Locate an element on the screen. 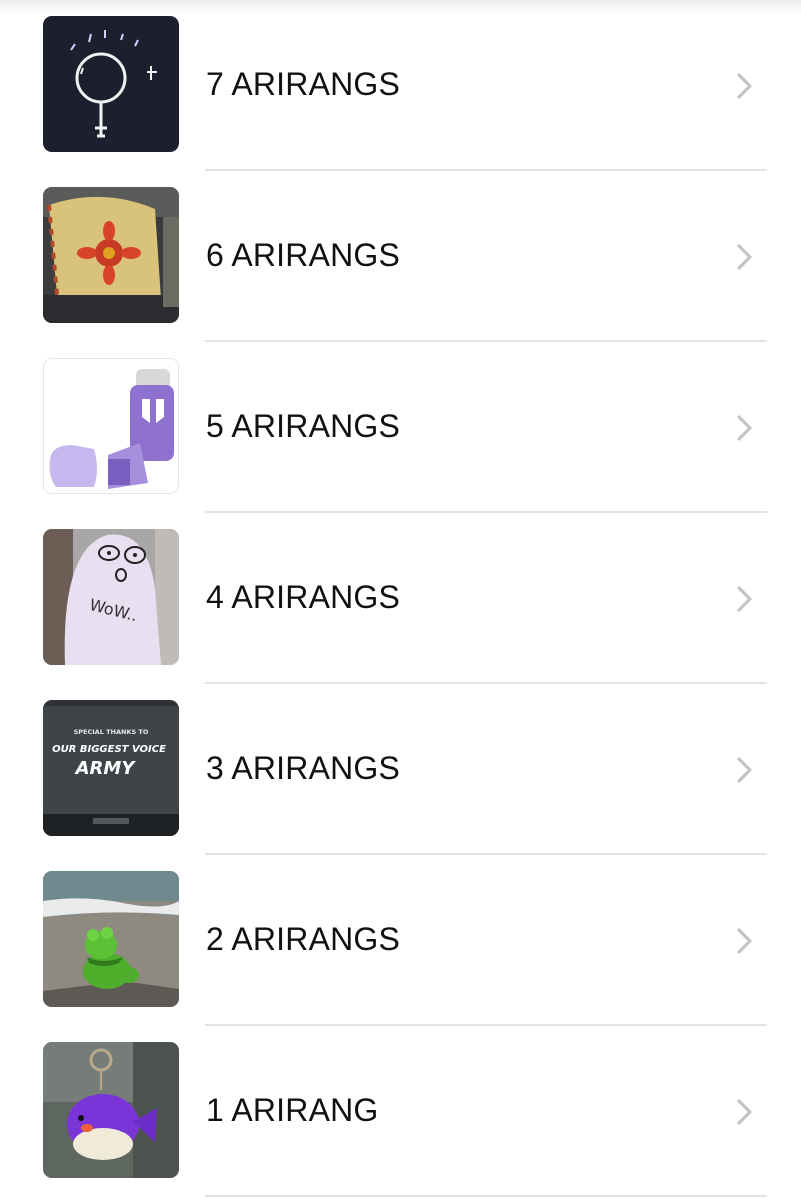  list-item-2-arirangs: 2 ARIRANGS is located at coordinates (400, 940).